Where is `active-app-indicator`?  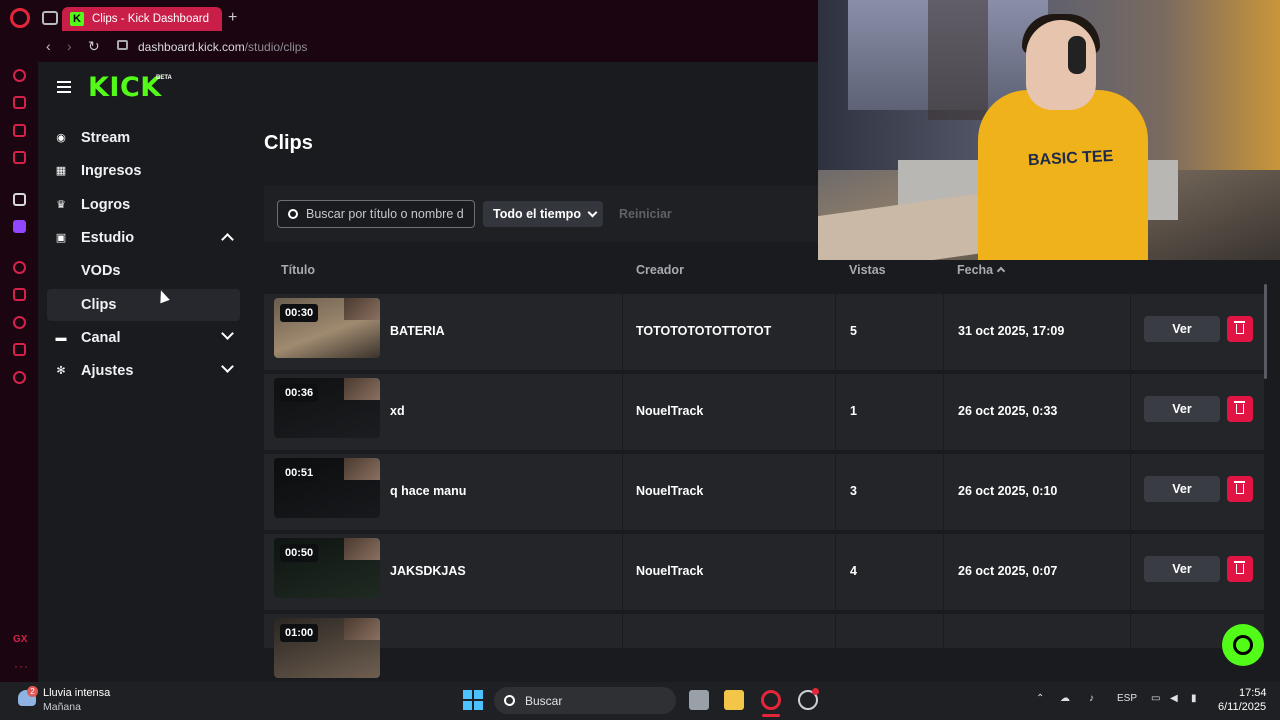
active-app-indicator is located at coordinates (771, 715).